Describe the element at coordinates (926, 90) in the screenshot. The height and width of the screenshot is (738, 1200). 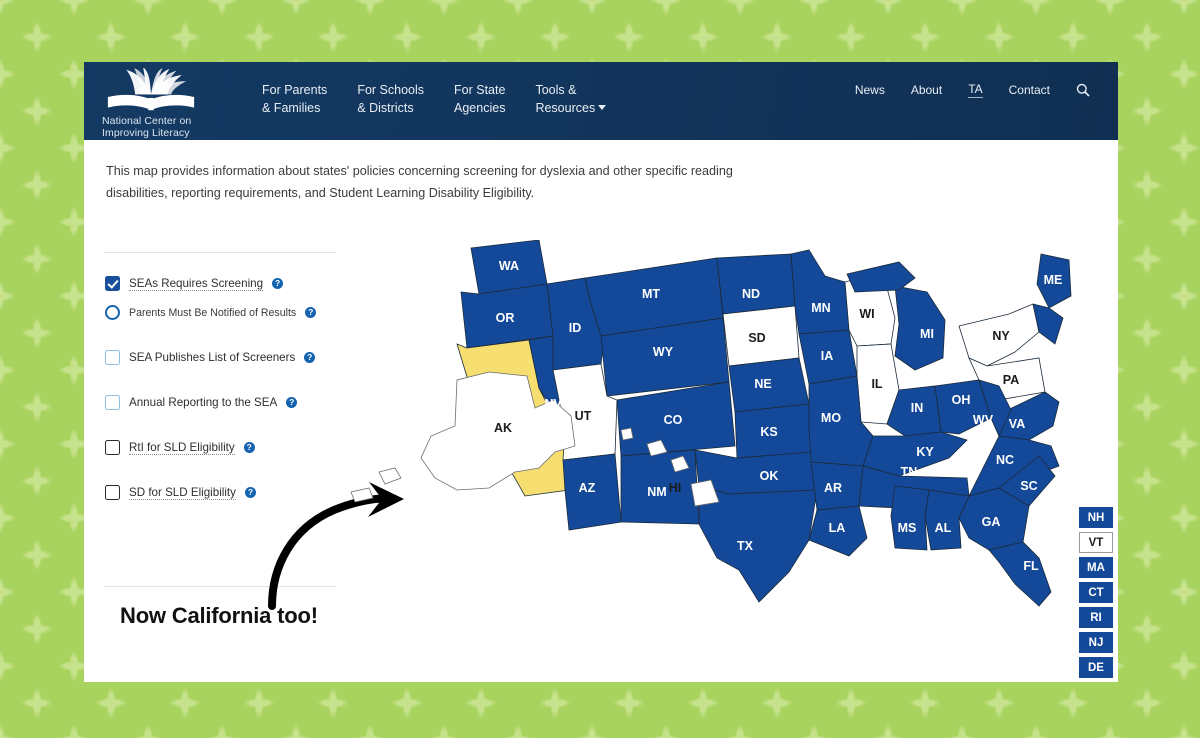
I see `nav-item-about: About` at that location.